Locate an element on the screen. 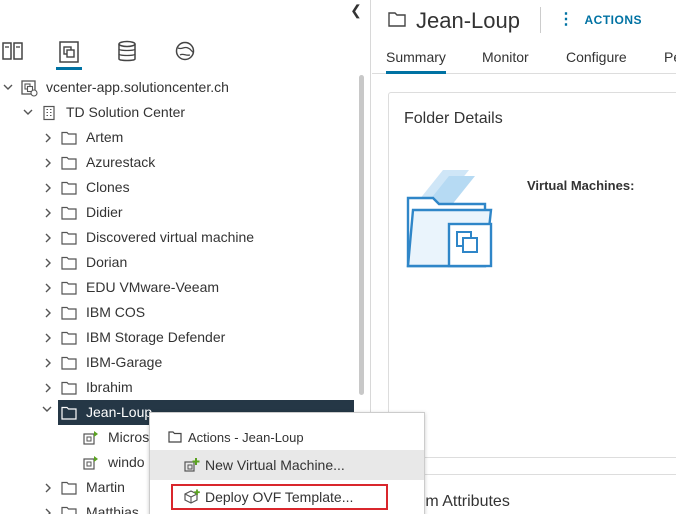 The width and height of the screenshot is (676, 514). navigator-tabs is located at coordinates (185, 54).